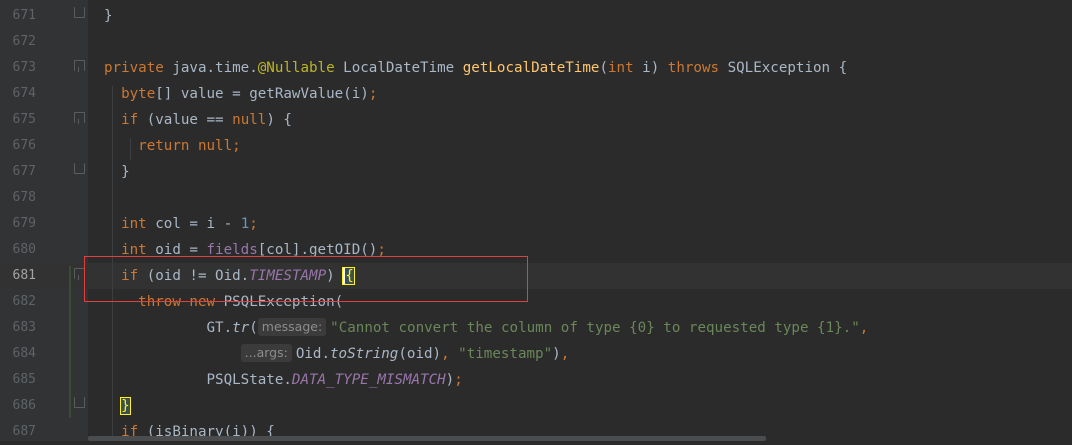 The image size is (1072, 445). Describe the element at coordinates (364, 354) in the screenshot. I see `code-token: toString` at that location.